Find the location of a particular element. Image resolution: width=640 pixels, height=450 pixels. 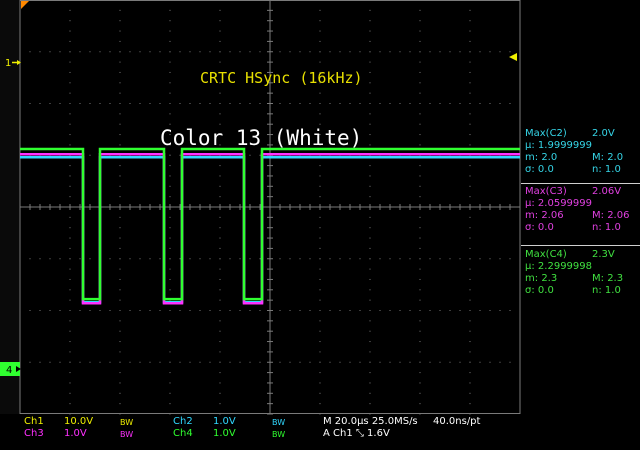

trigger-position-marker is located at coordinates (25, 5).